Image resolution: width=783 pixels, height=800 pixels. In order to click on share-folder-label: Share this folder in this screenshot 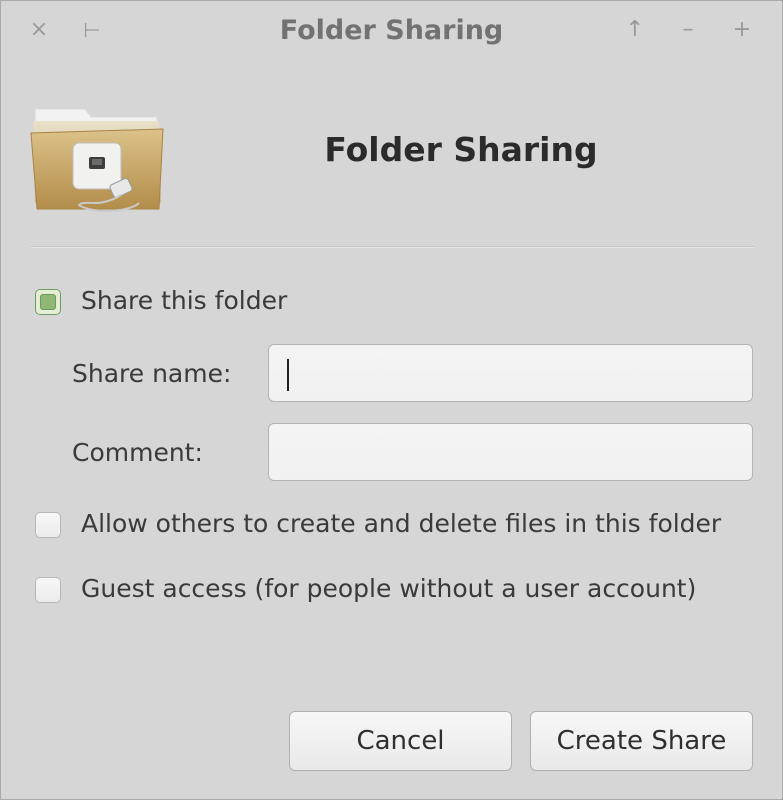, I will do `click(184, 300)`.